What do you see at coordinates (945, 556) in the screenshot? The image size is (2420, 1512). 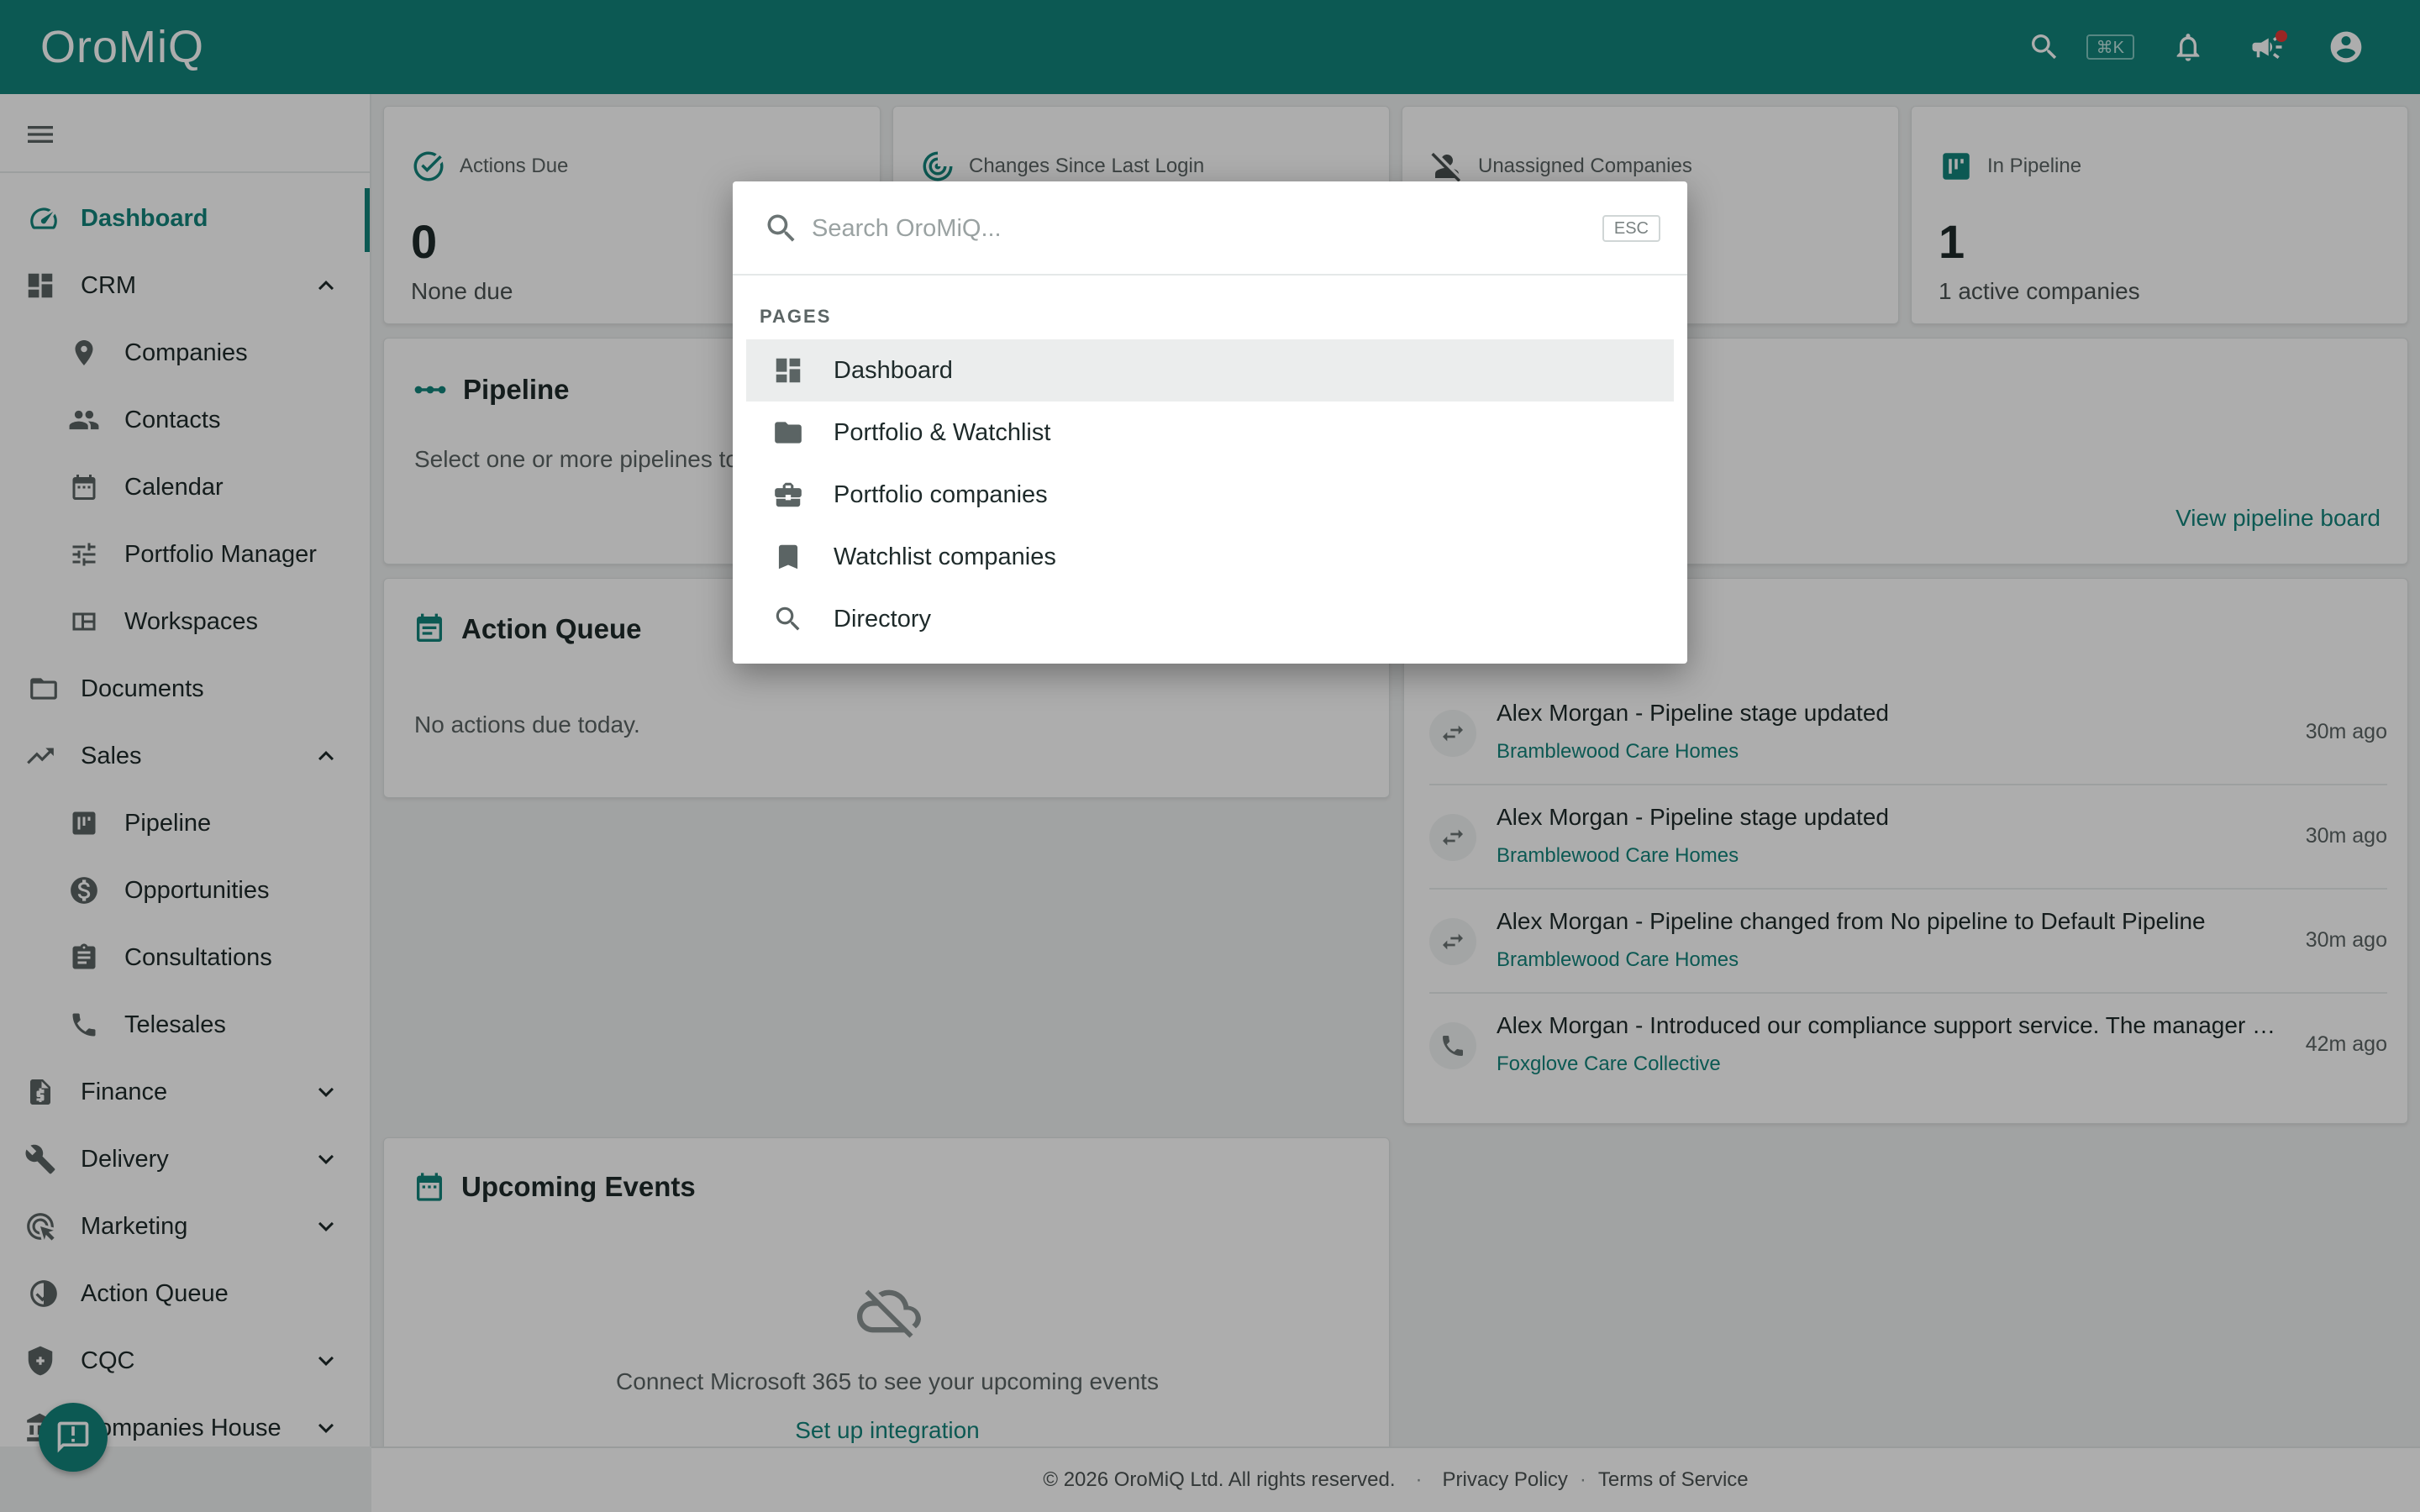 I see `palette-item-label: Watchlist companies` at bounding box center [945, 556].